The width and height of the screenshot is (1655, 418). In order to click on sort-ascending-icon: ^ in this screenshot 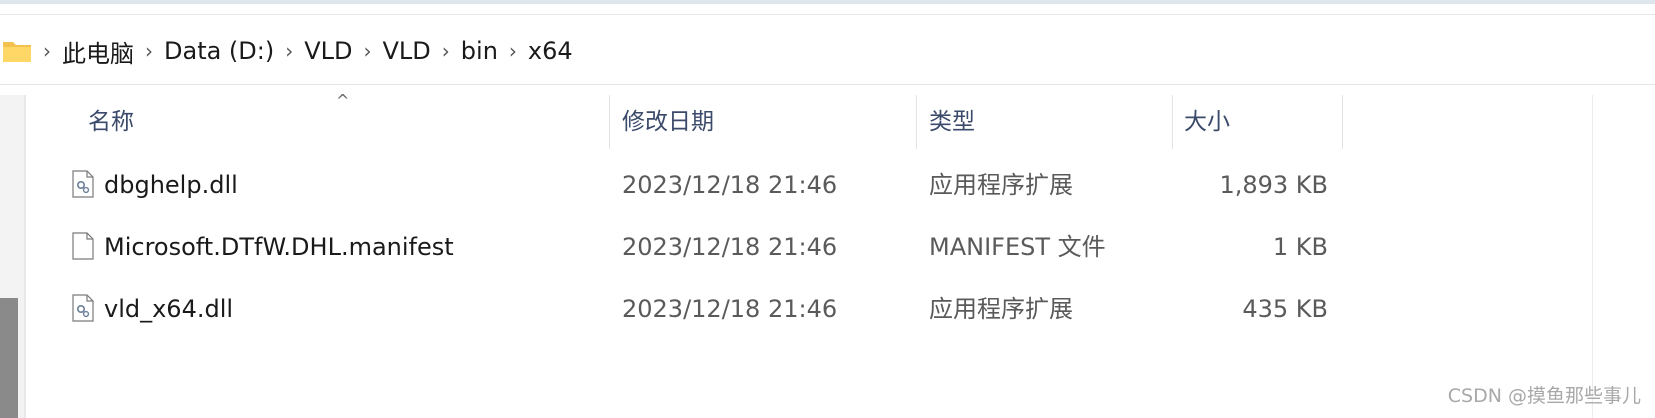, I will do `click(343, 100)`.